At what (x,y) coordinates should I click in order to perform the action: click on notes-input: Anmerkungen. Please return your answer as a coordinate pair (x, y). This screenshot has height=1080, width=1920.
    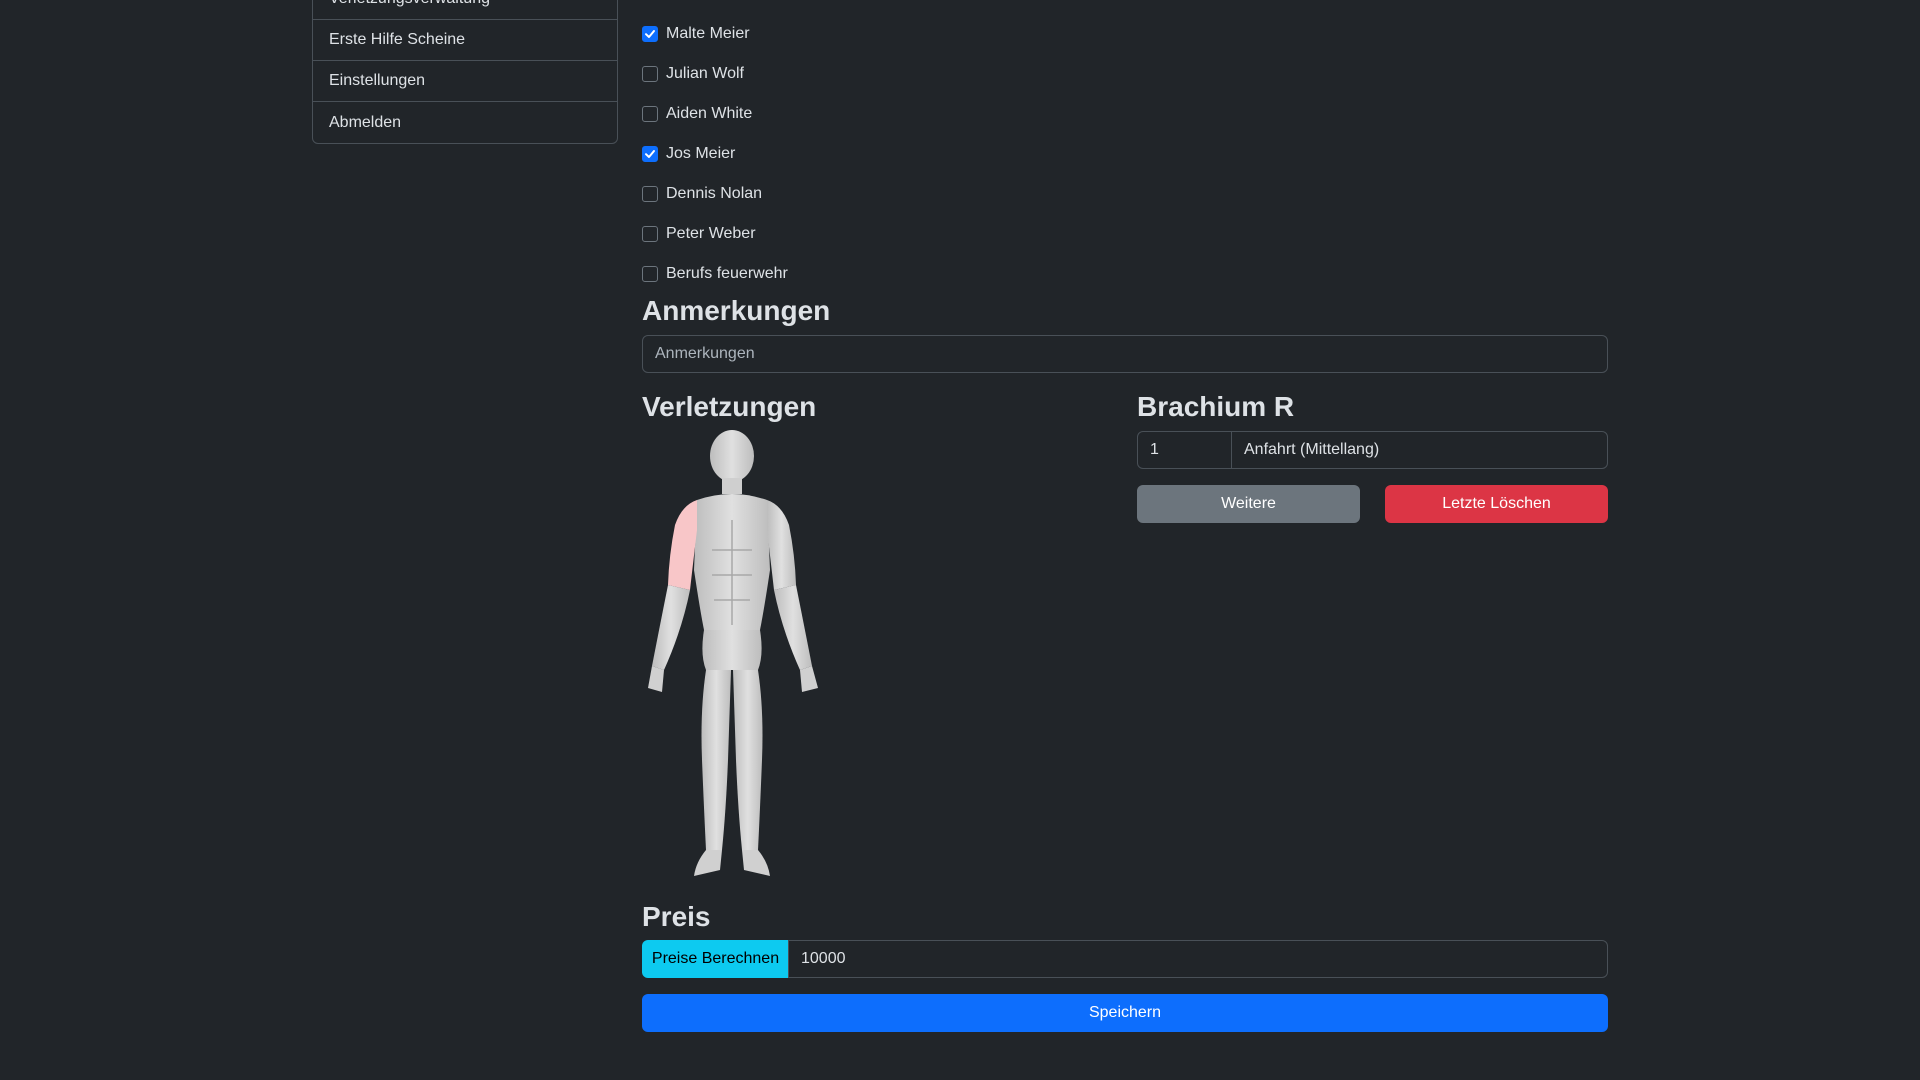
    Looking at the image, I should click on (1125, 354).